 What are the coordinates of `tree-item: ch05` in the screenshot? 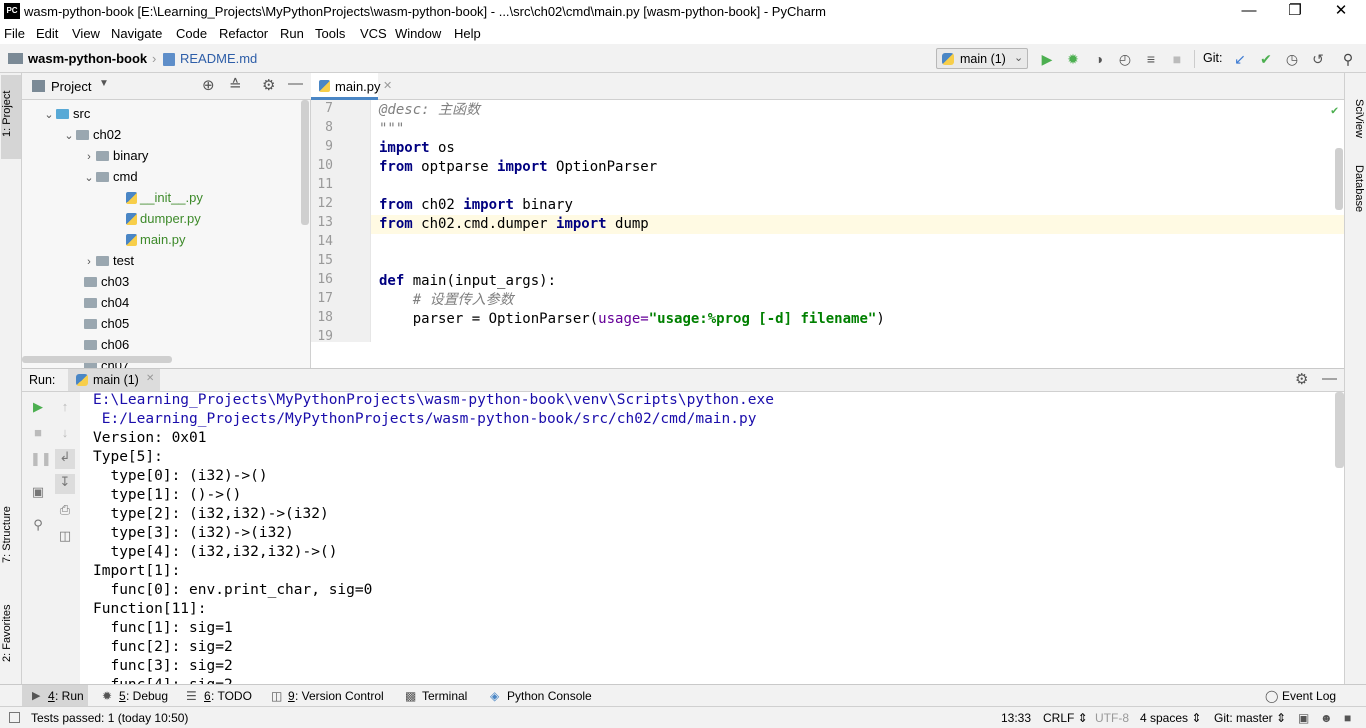 It's located at (161, 323).